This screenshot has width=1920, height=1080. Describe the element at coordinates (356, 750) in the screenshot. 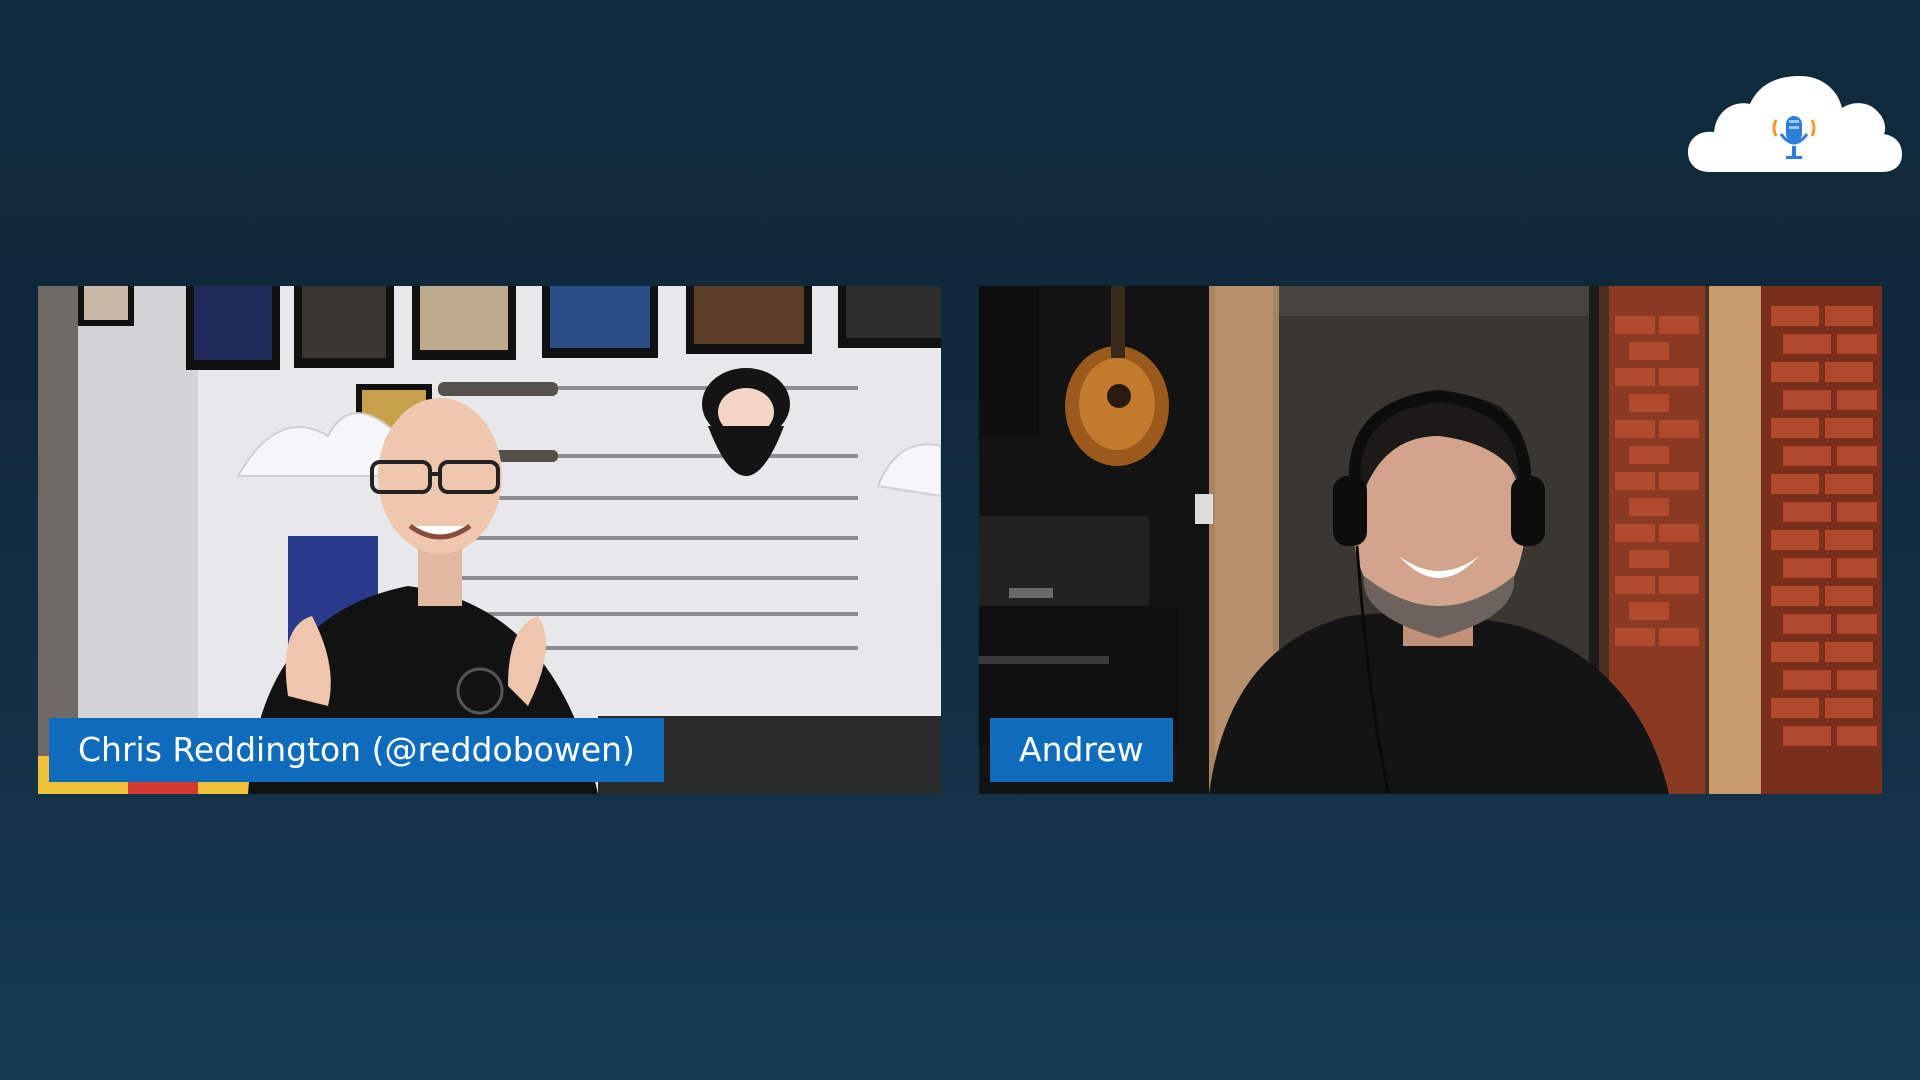

I see `participant-name-label: Chris Reddington (@reddobowen)` at that location.